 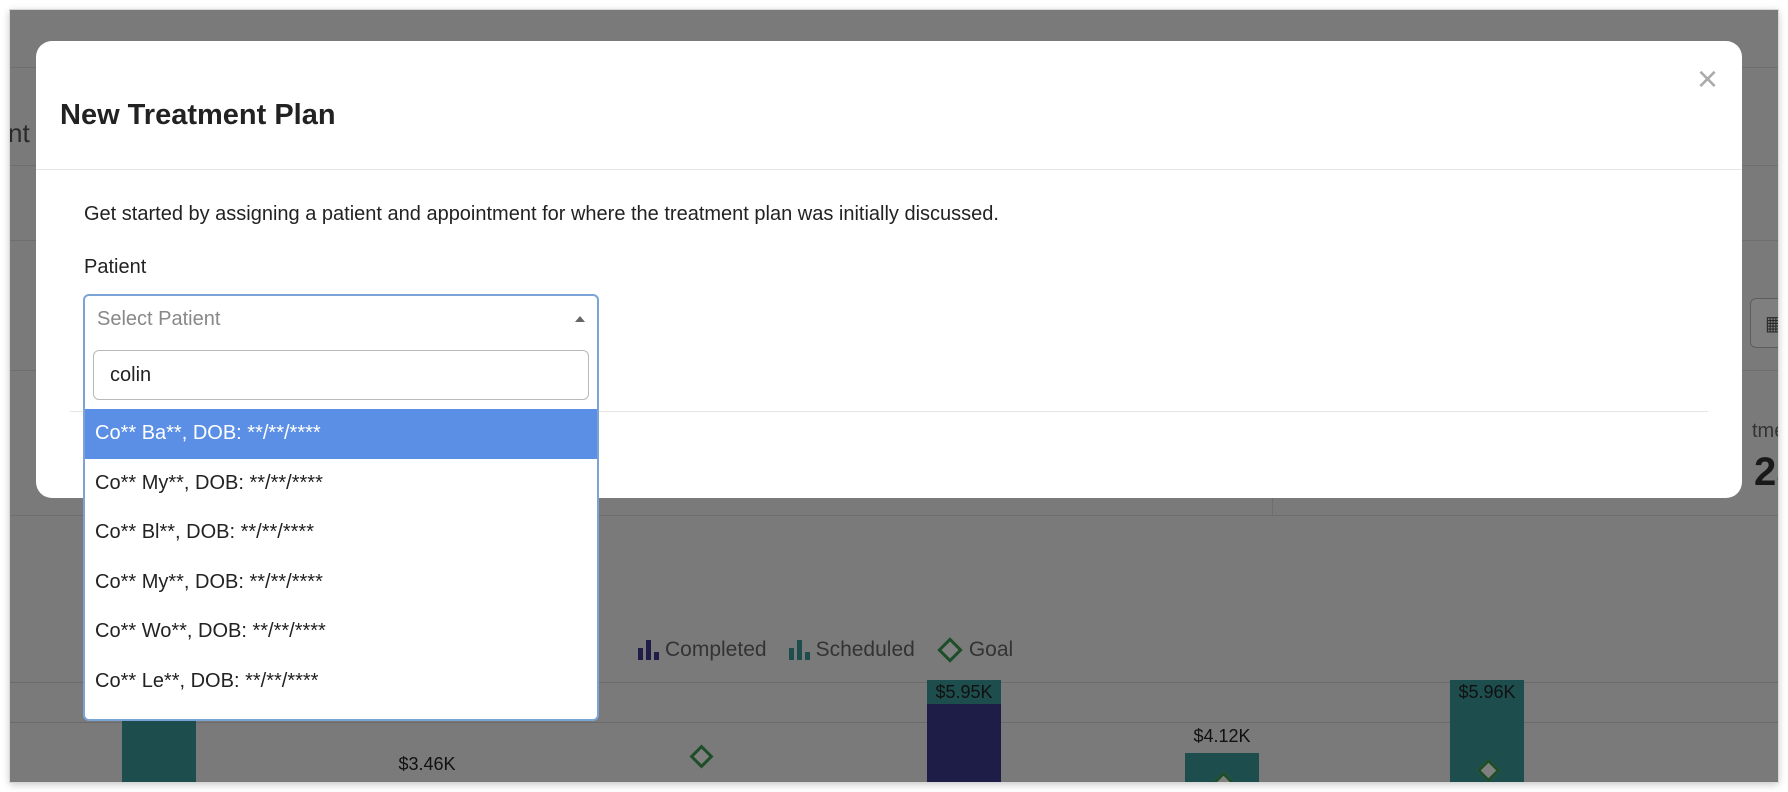 I want to click on modal-title: New Treatment Plan, so click(x=198, y=115).